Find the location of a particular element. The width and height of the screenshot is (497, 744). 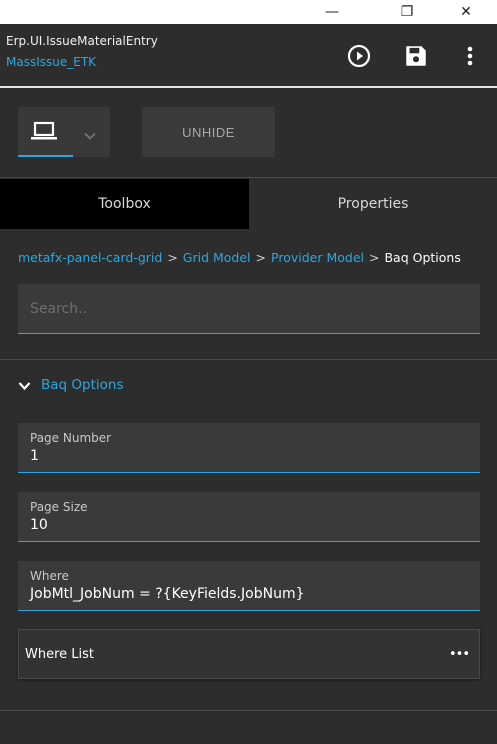

minimize-button: — is located at coordinates (332, 12).